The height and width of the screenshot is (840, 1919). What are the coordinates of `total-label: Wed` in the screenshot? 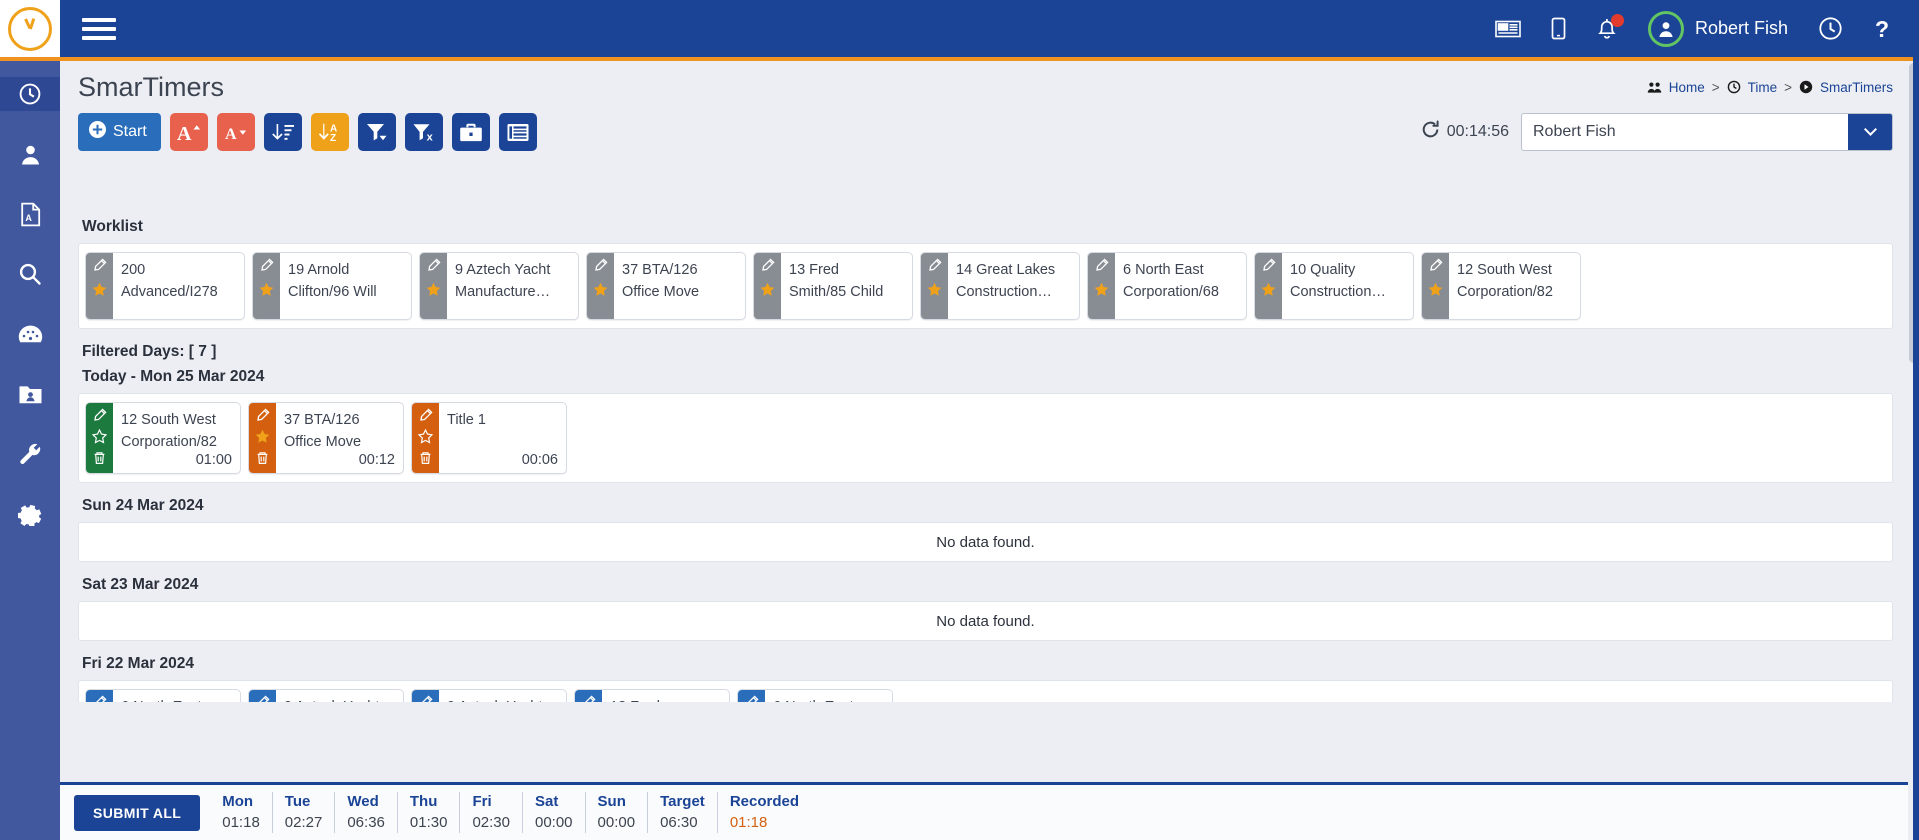 It's located at (363, 802).